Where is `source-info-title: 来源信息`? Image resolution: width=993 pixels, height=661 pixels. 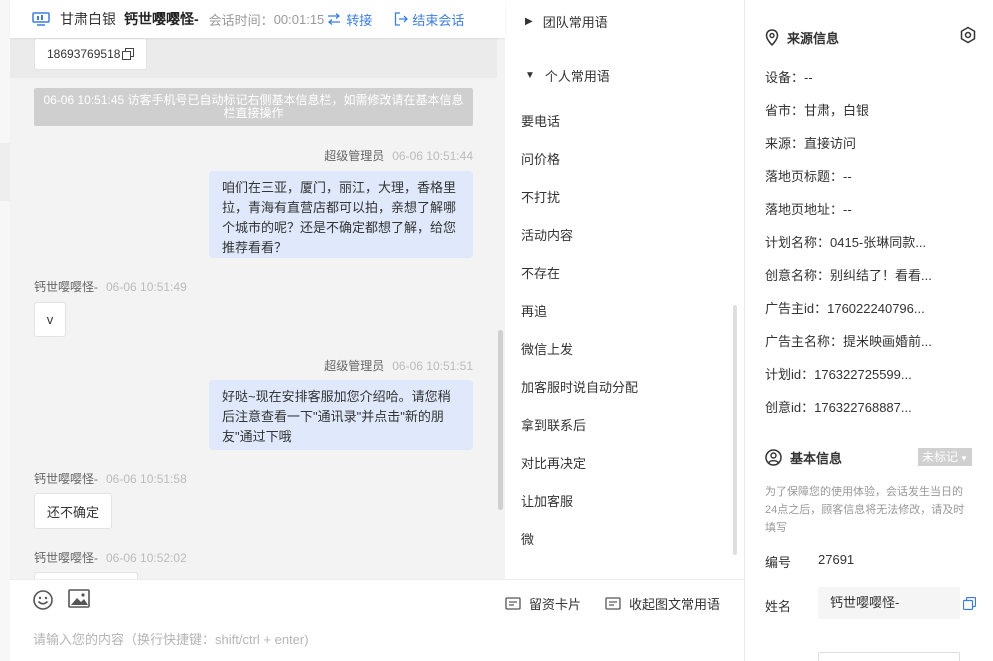
source-info-title: 来源信息 is located at coordinates (802, 37).